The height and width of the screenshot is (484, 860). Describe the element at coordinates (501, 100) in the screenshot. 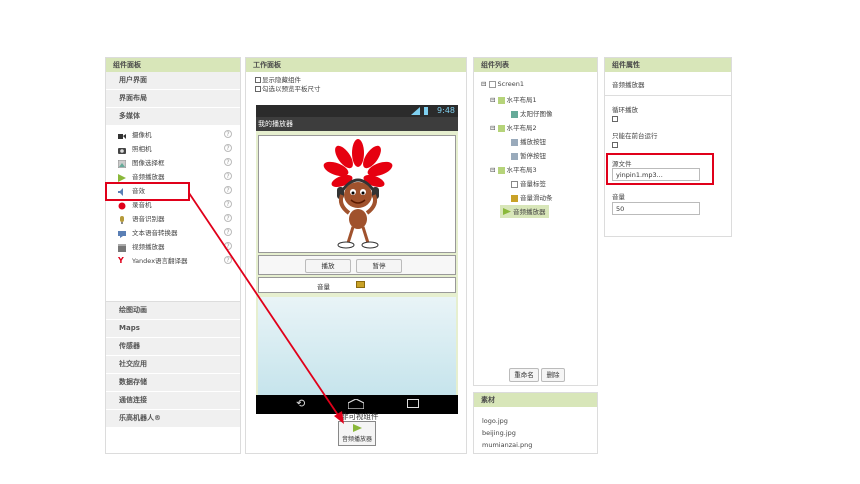

I see `layout-icon` at that location.